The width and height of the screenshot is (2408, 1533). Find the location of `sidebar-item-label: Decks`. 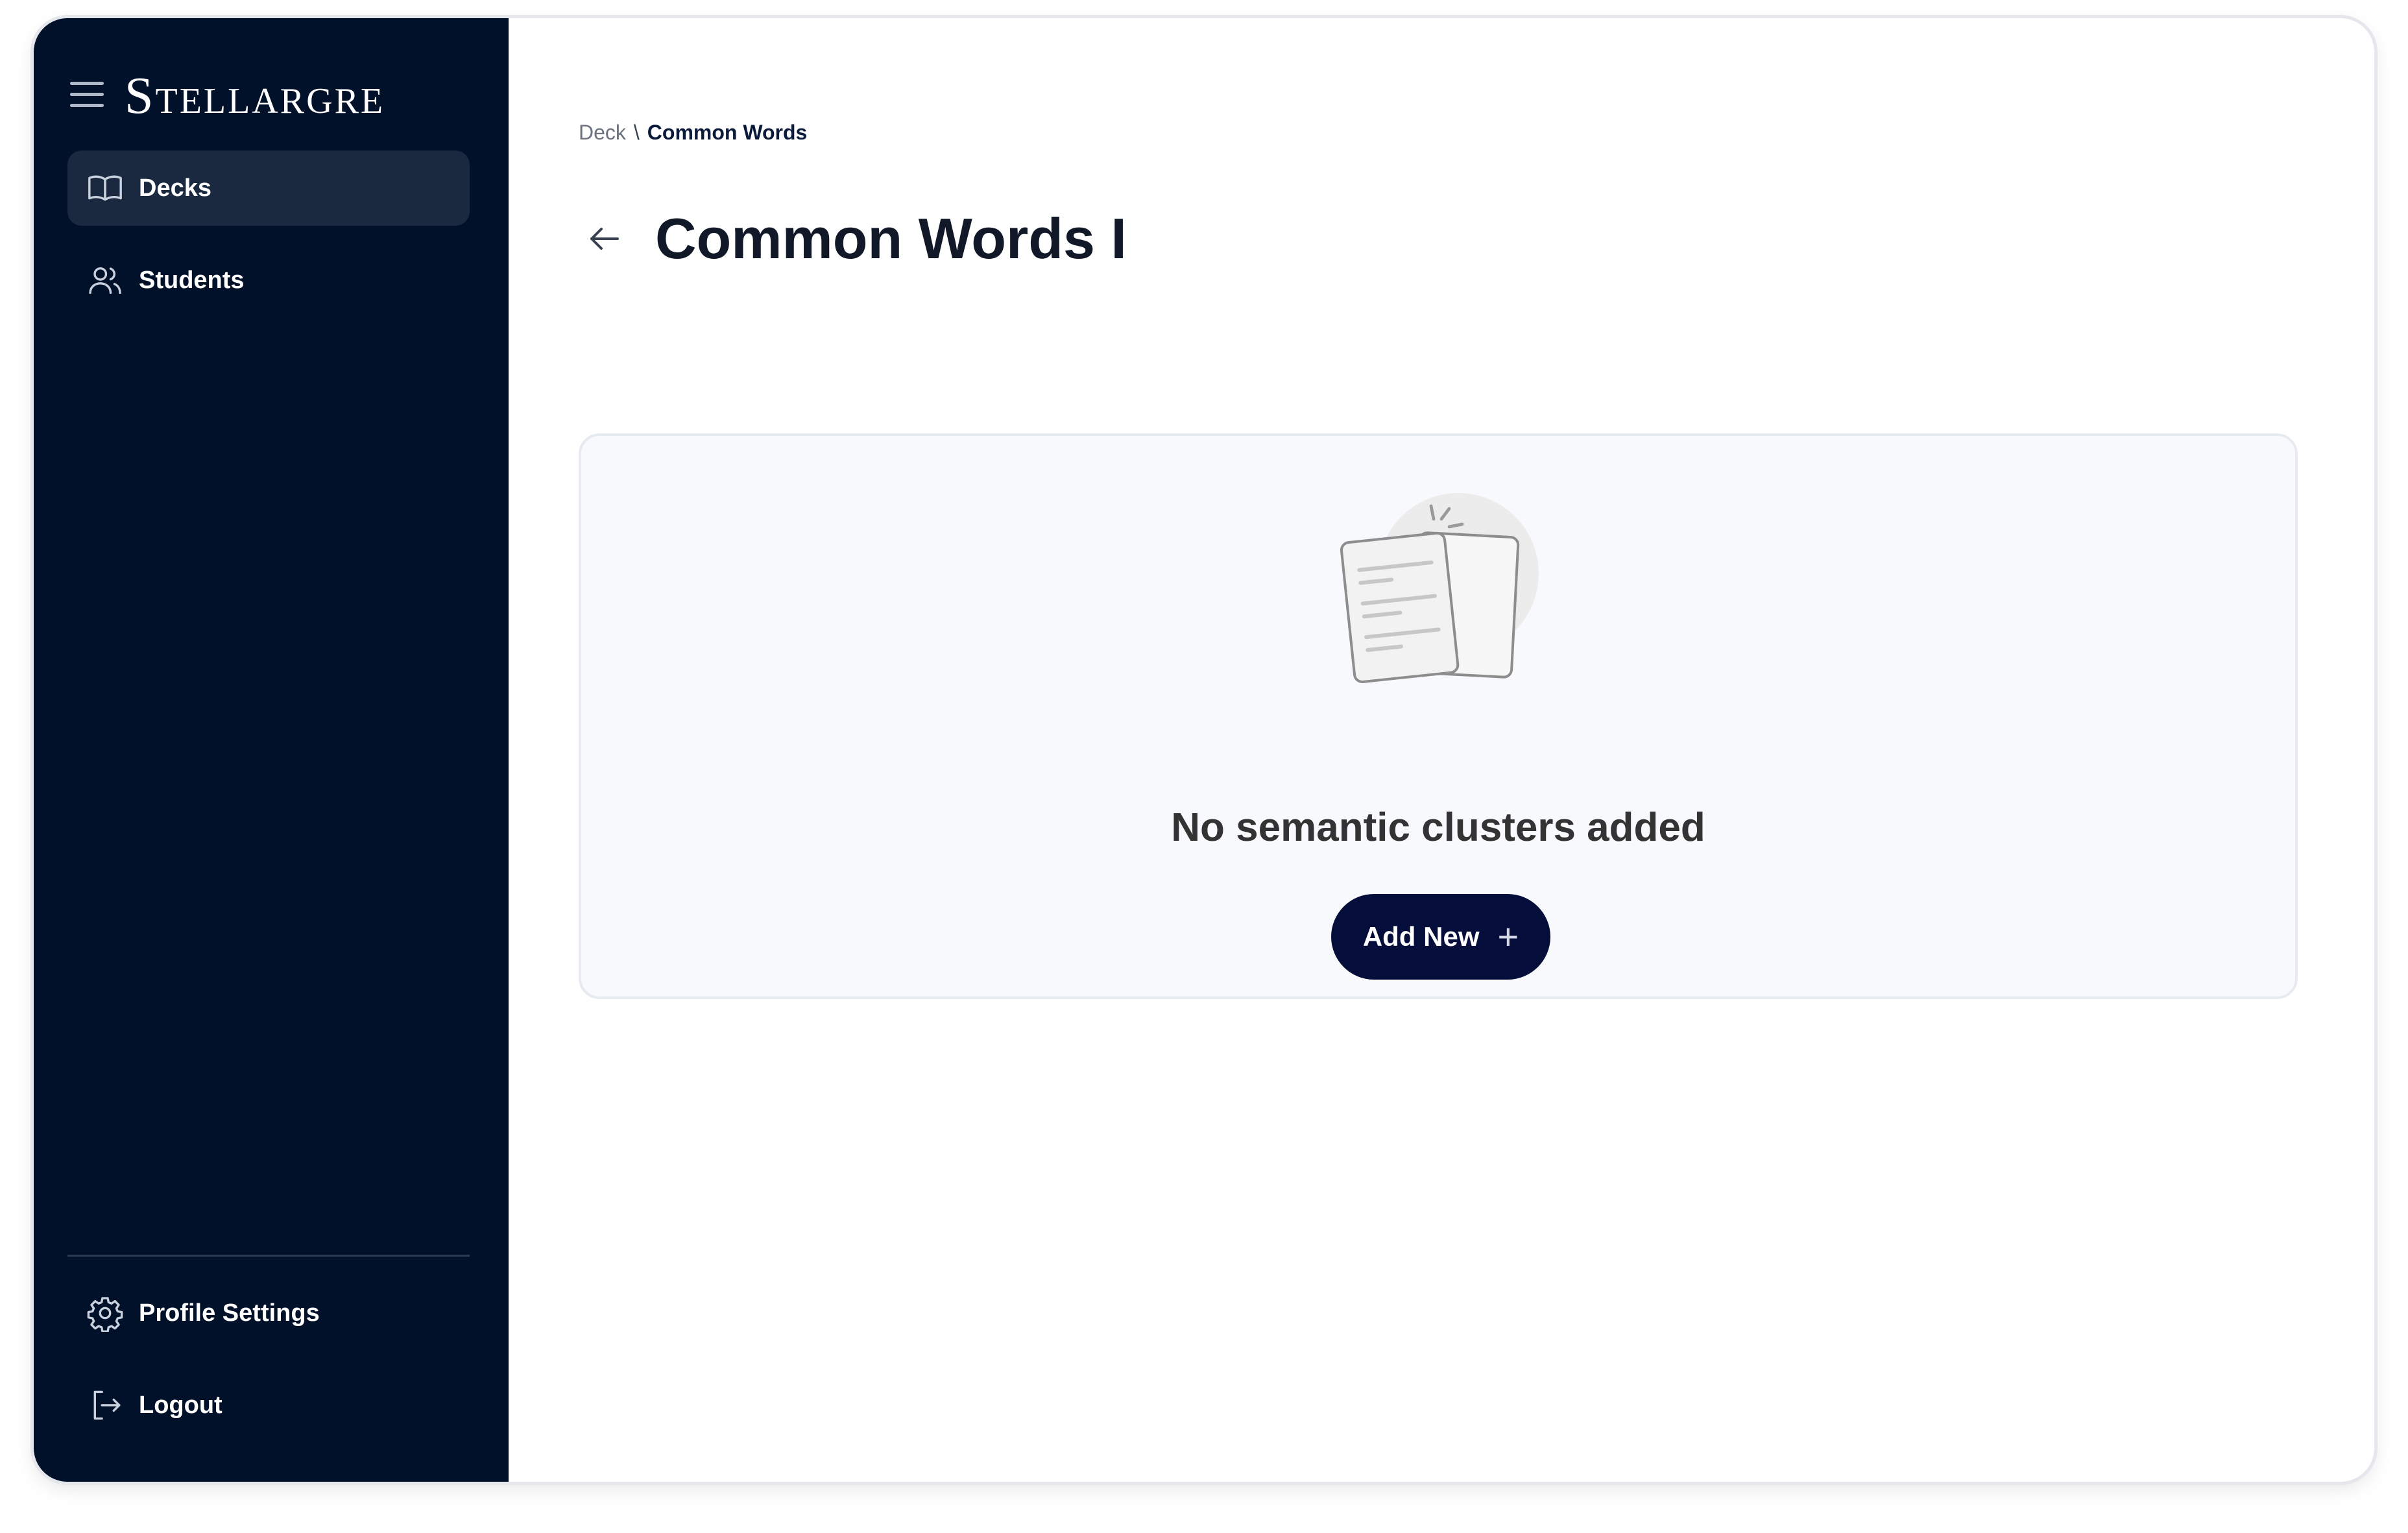

sidebar-item-label: Decks is located at coordinates (175, 188).